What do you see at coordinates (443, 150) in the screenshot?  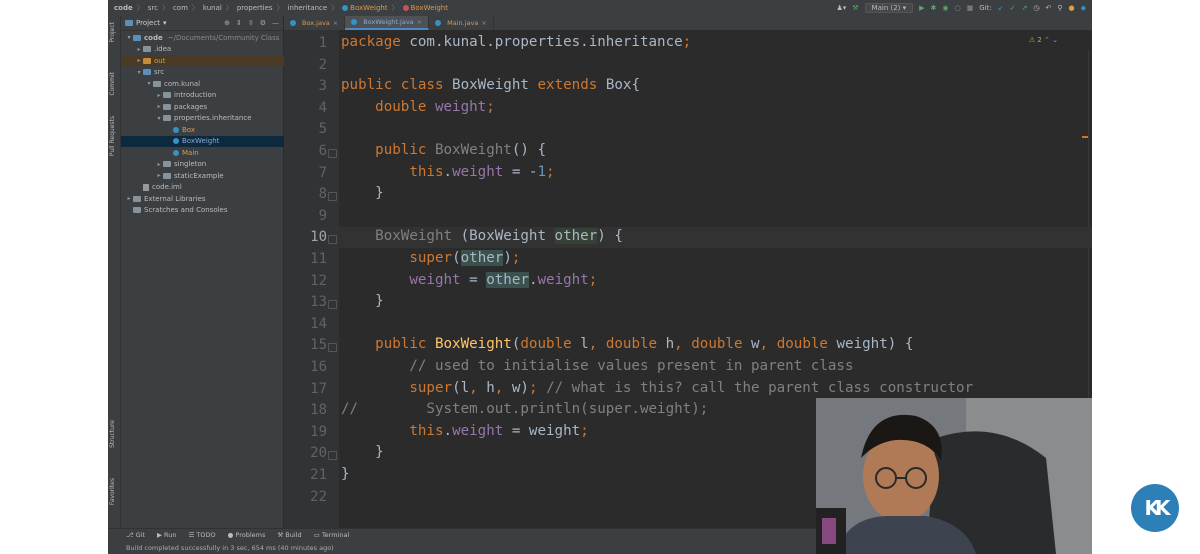 I see `code-line: public BoxWeight() {` at bounding box center [443, 150].